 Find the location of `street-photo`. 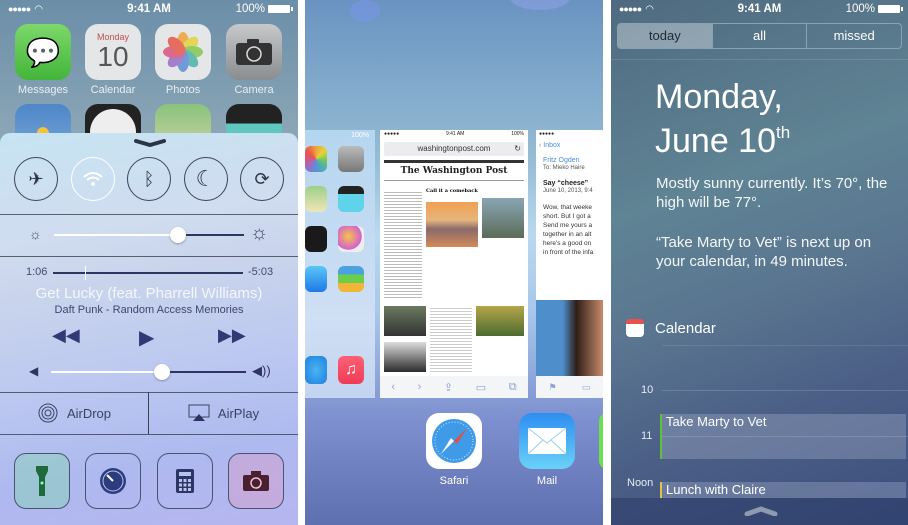

street-photo is located at coordinates (405, 321).